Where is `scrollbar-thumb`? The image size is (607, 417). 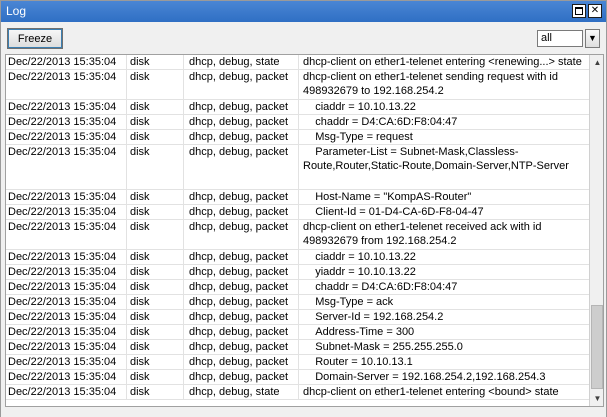 scrollbar-thumb is located at coordinates (597, 347).